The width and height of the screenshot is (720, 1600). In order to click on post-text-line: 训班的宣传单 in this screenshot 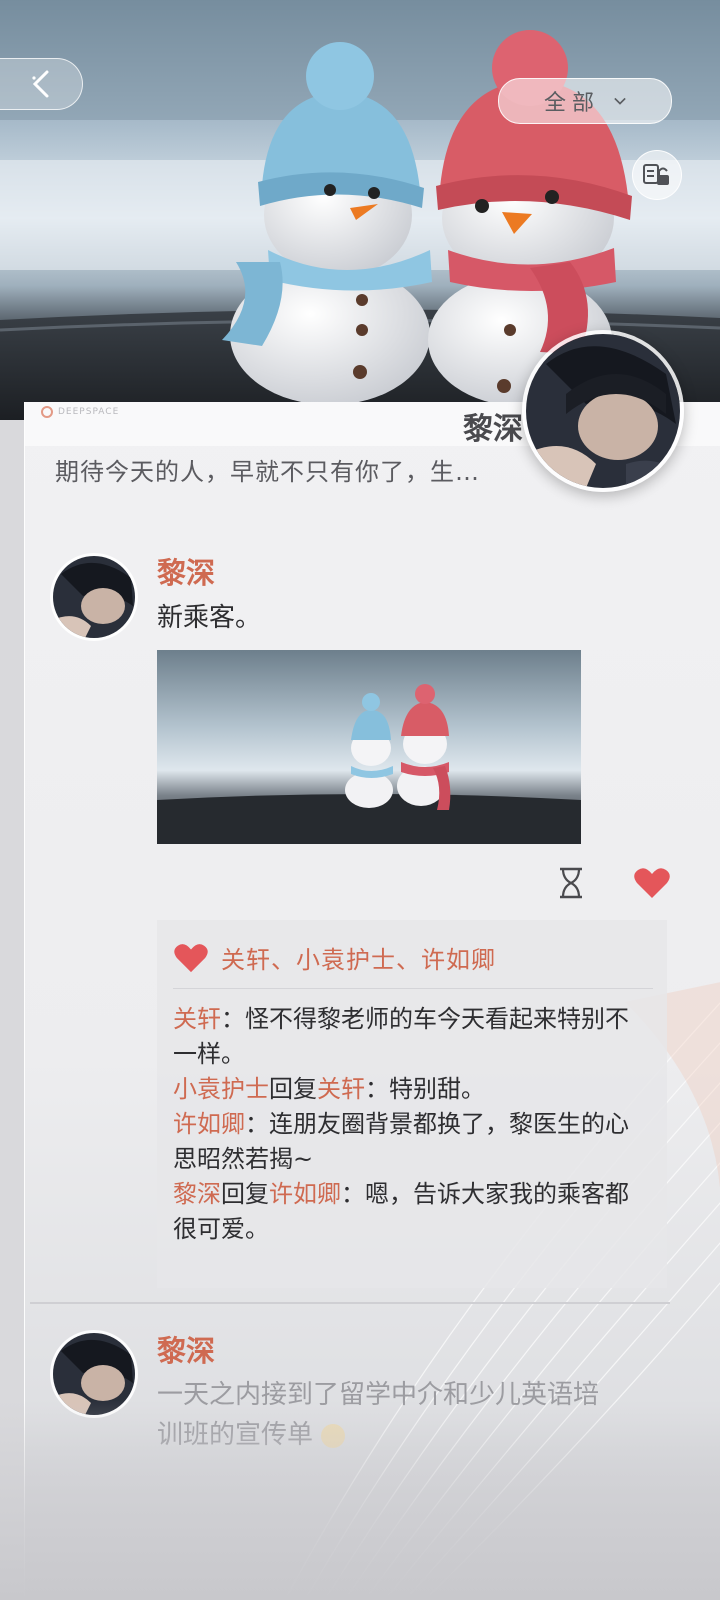, I will do `click(378, 1435)`.